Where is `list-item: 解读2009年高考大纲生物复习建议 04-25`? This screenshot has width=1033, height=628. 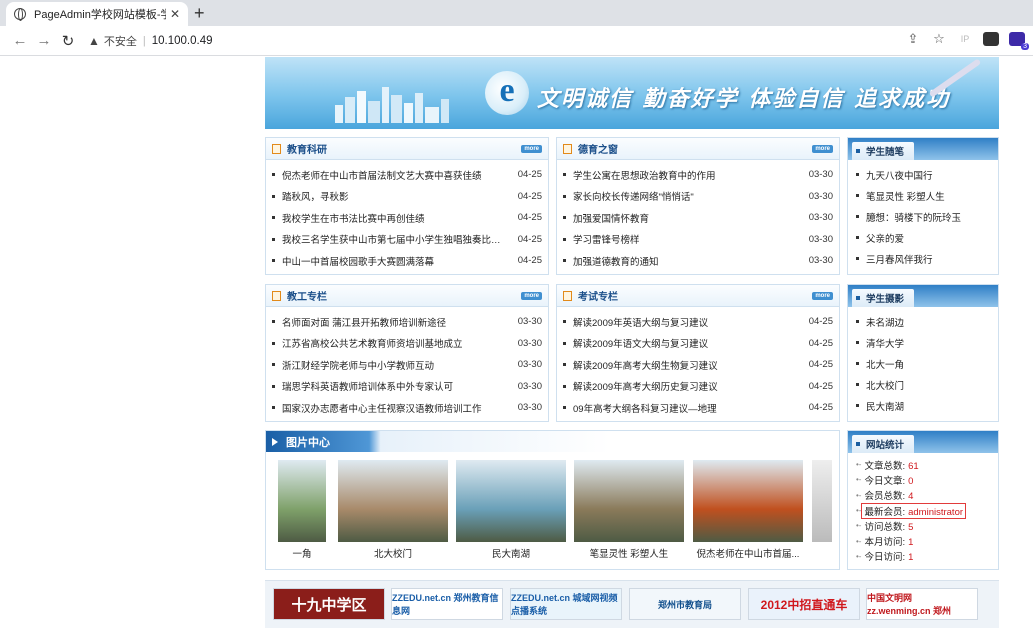
list-item: 解读2009年高考大纲生物复习建议 04-25 is located at coordinates (698, 365).